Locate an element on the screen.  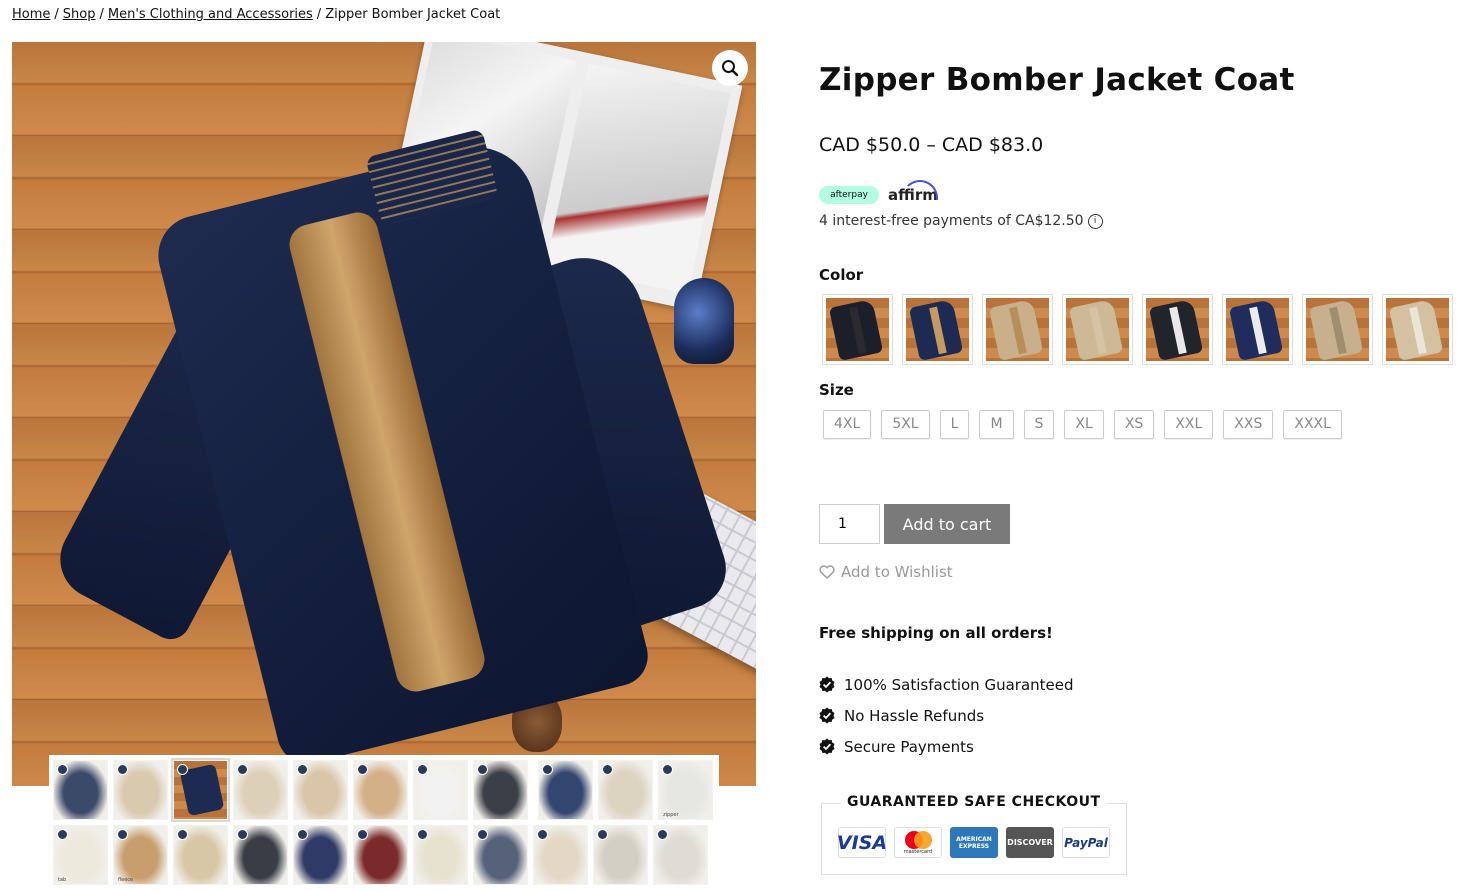
size-option-l: L is located at coordinates (954, 424).